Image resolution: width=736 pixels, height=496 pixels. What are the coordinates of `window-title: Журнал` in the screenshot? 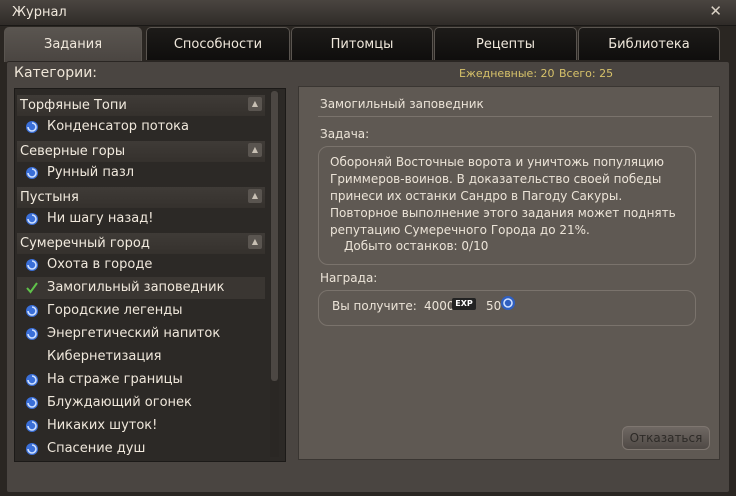 It's located at (39, 12).